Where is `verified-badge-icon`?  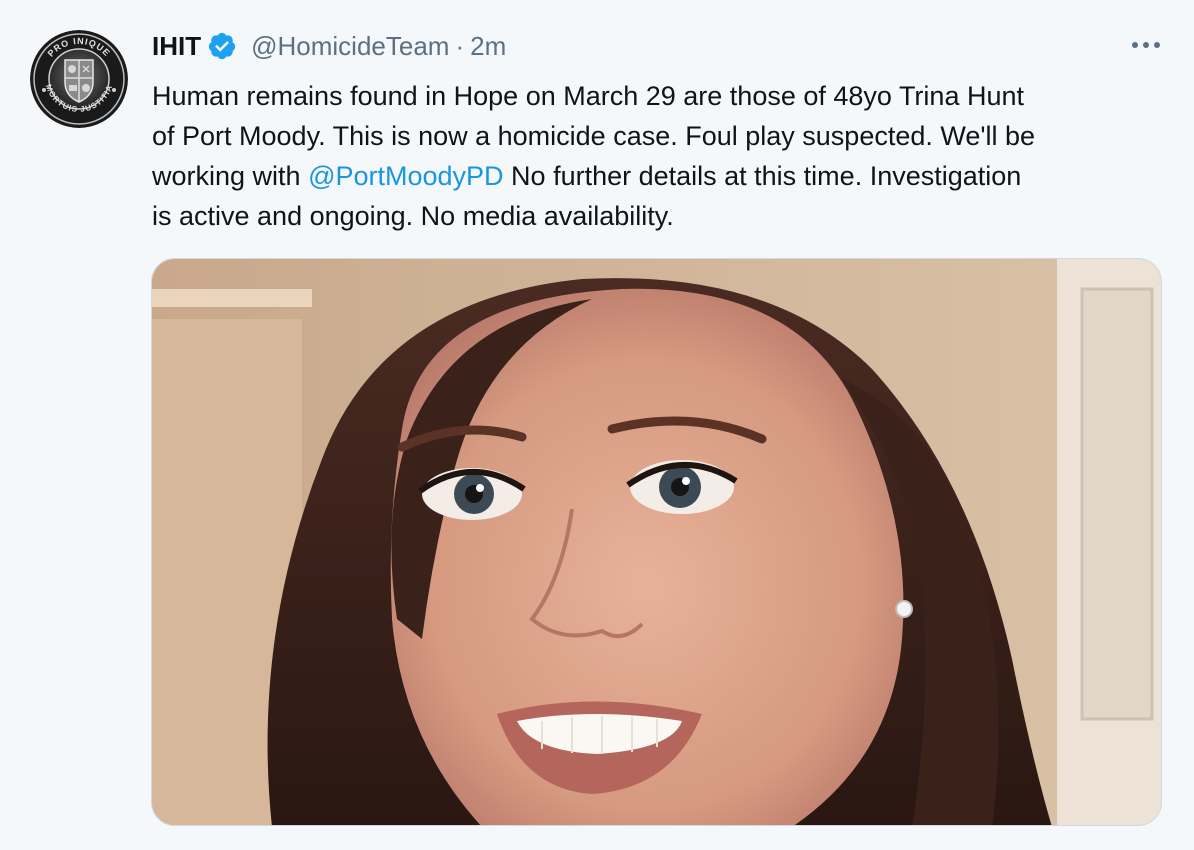 verified-badge-icon is located at coordinates (222, 46).